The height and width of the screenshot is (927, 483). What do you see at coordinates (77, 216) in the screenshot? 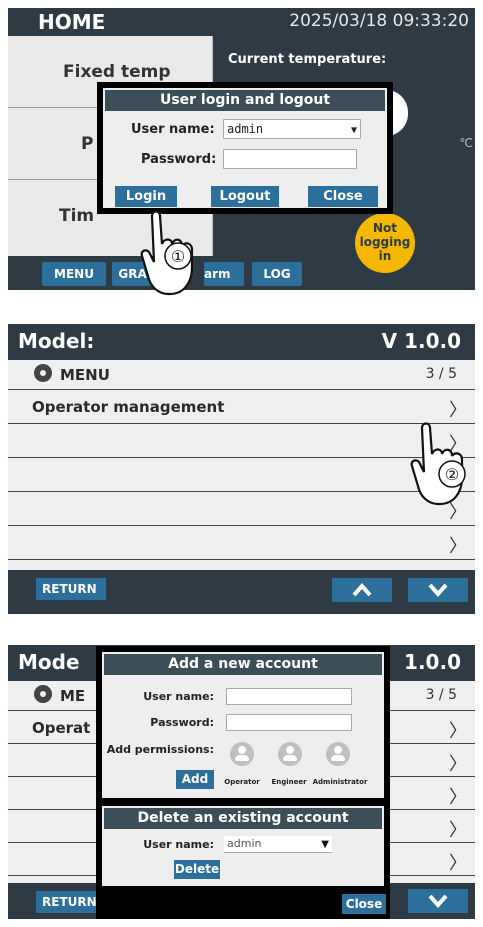
I see `mode-label: Tim` at bounding box center [77, 216].